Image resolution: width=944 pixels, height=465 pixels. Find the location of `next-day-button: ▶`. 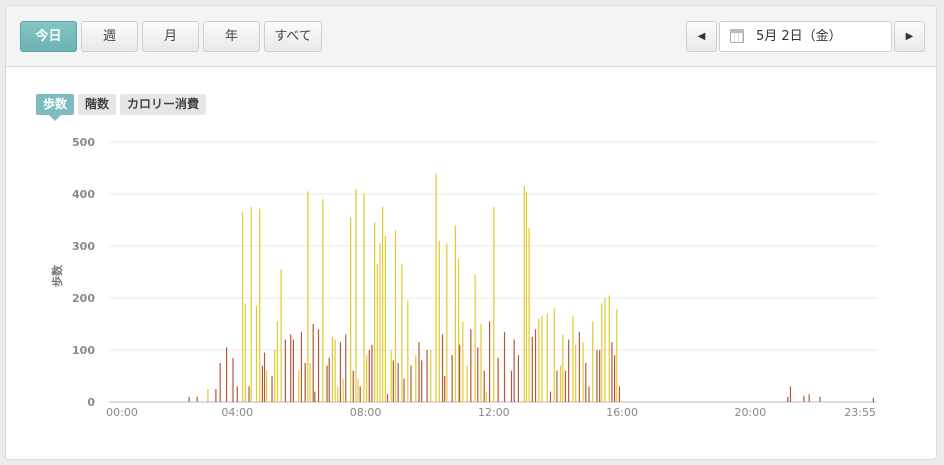

next-day-button: ▶ is located at coordinates (909, 36).